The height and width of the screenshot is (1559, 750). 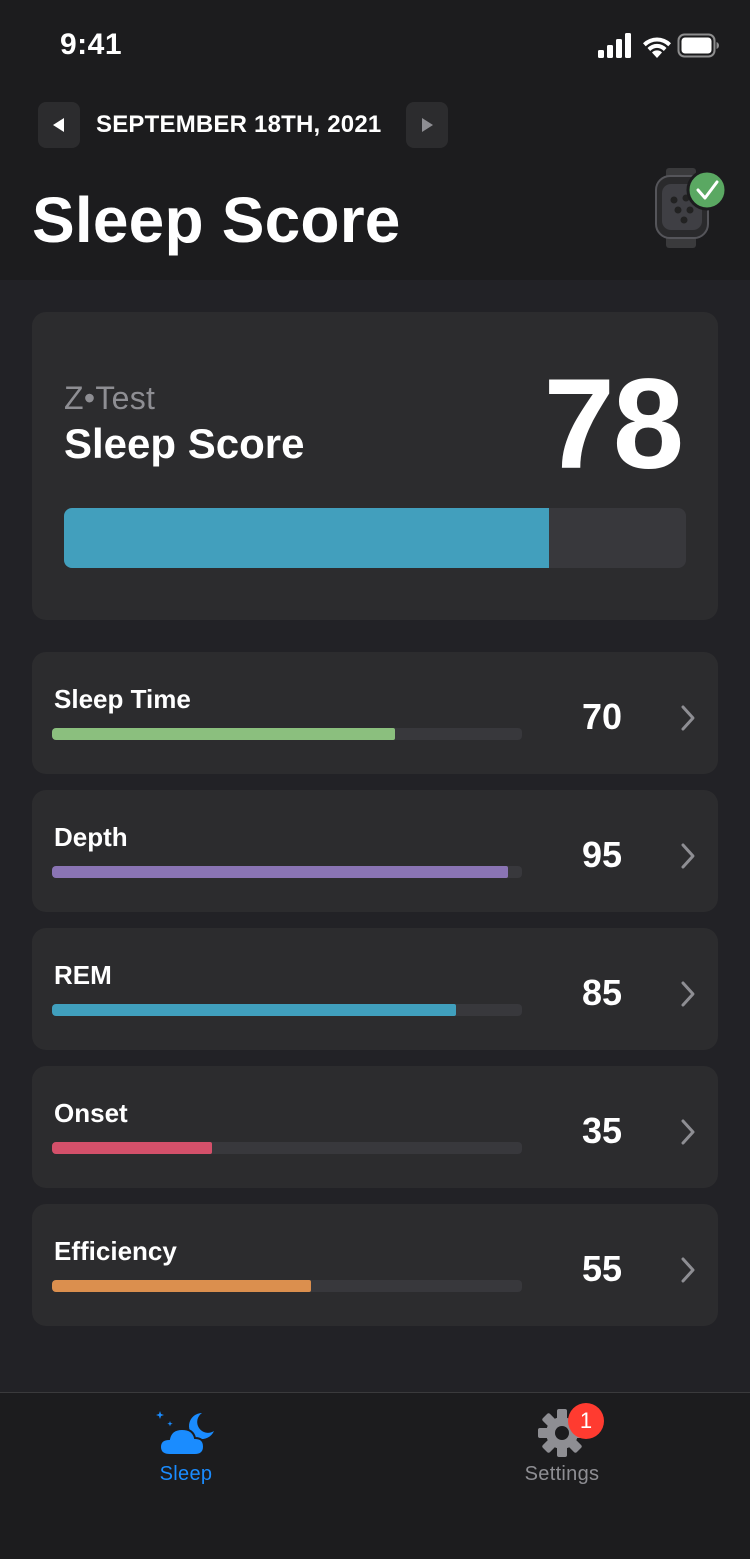 I want to click on score-progress-bar, so click(x=375, y=538).